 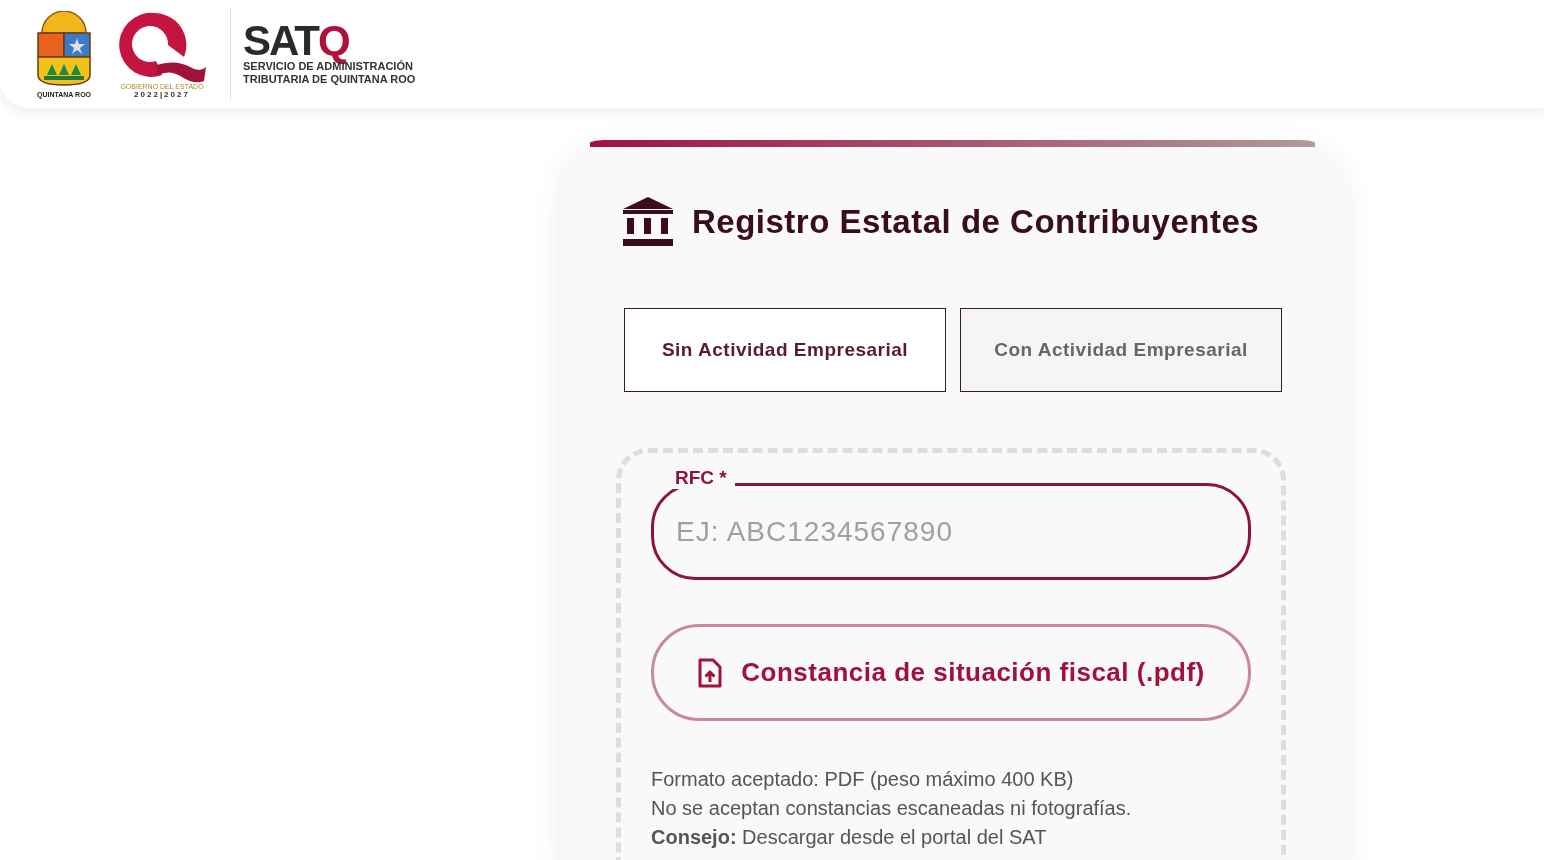 I want to click on upload-button: Constancia de situación fiscal (.pdf), so click(x=951, y=672).